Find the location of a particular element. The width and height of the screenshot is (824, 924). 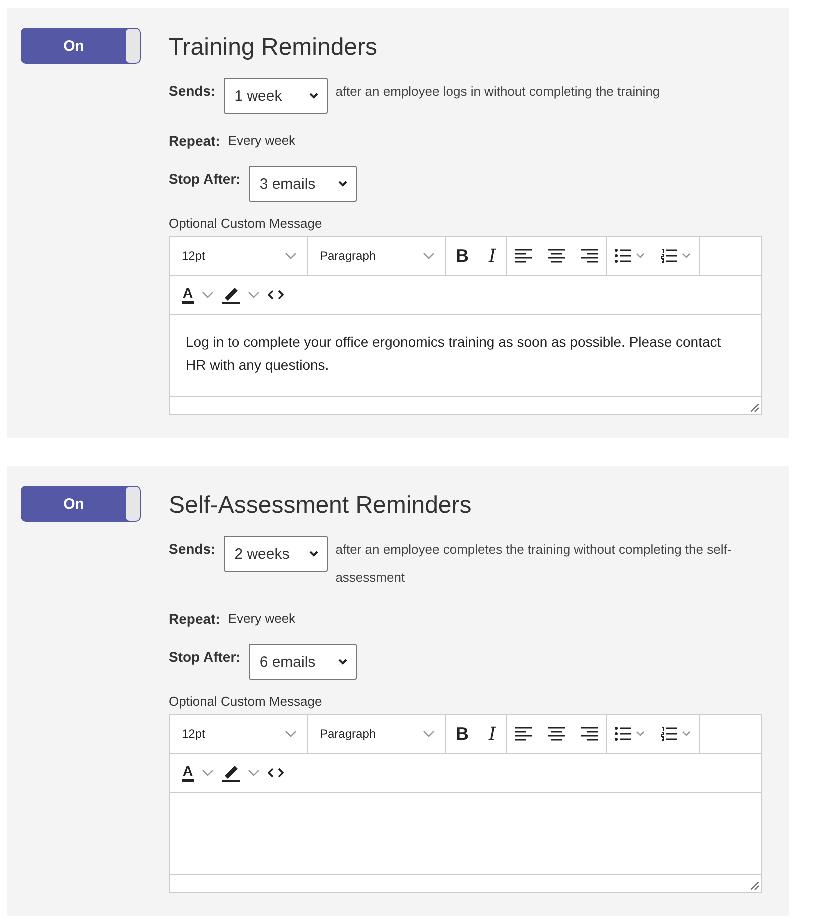

section-title: Training Reminders is located at coordinates (274, 48).